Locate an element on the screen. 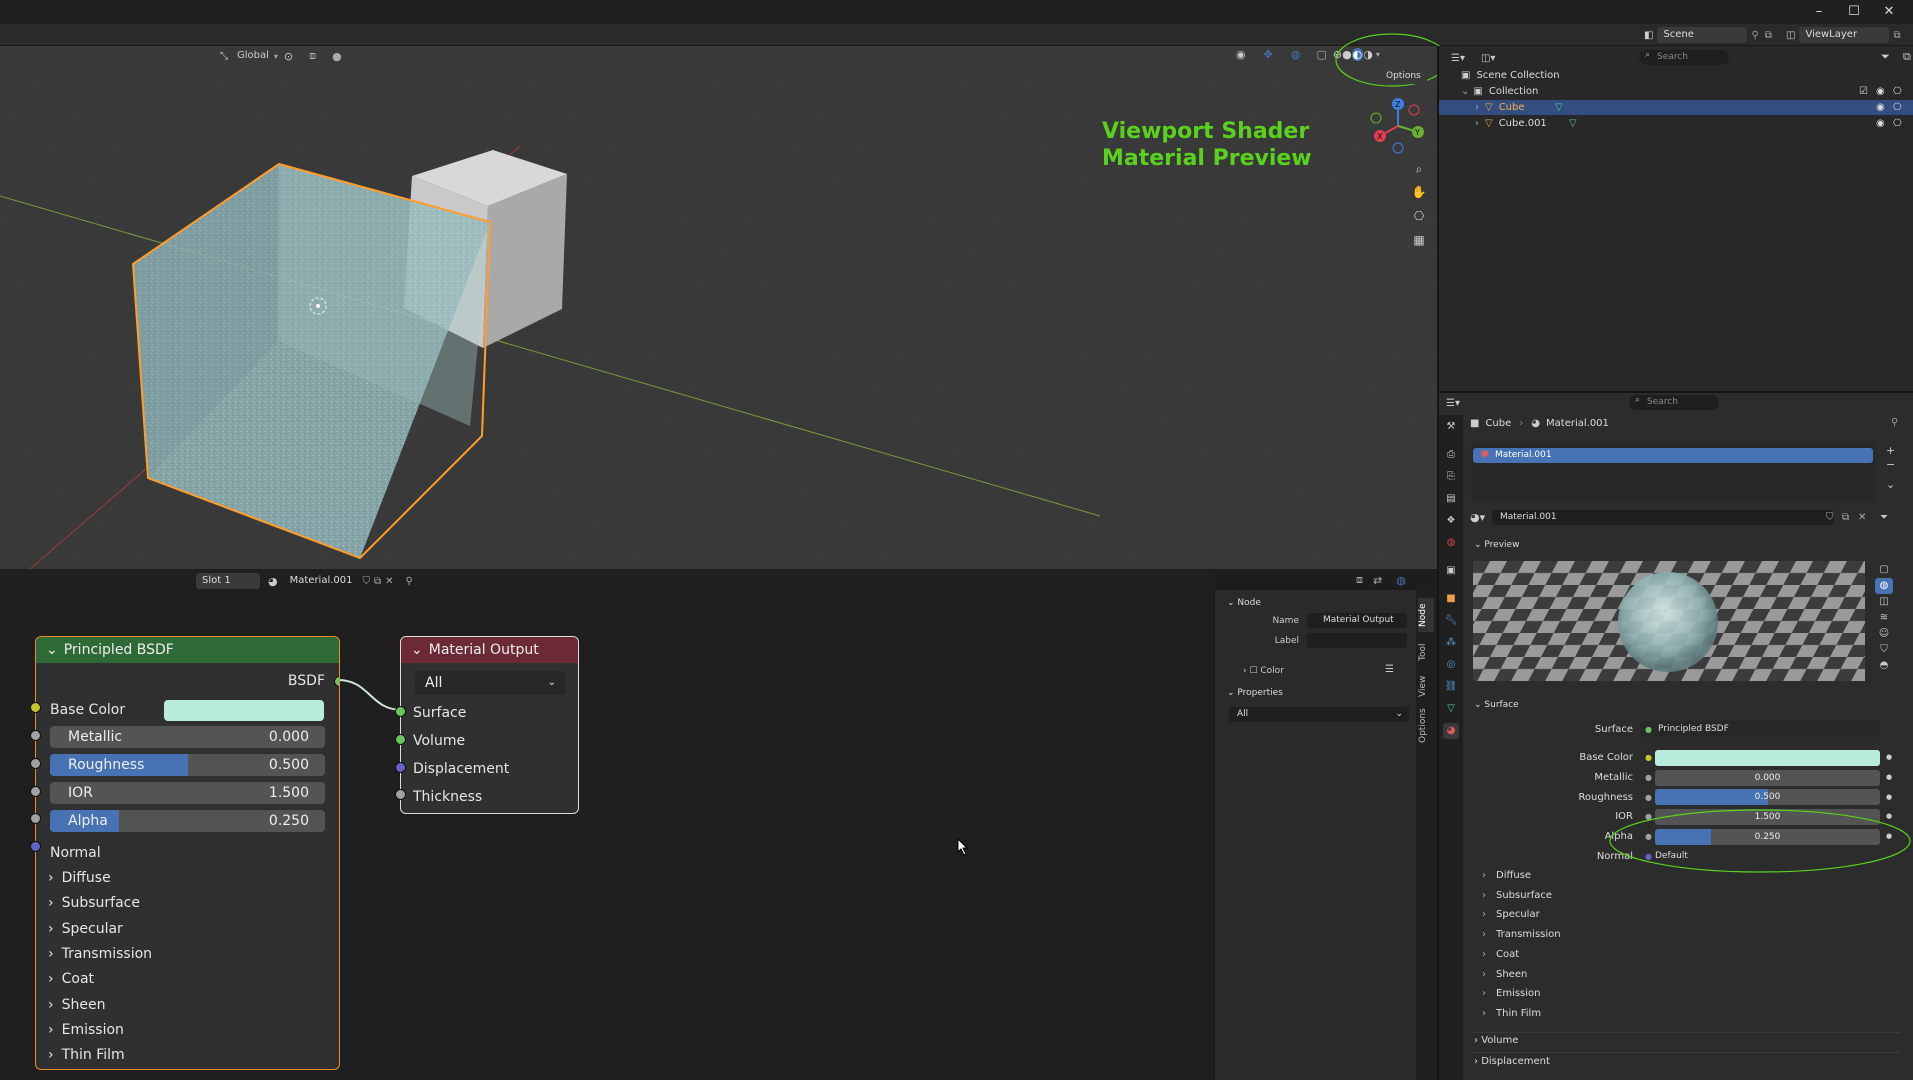 Image resolution: width=1913 pixels, height=1080 pixels. perspective-grid-icon: ▦ is located at coordinates (1419, 240).